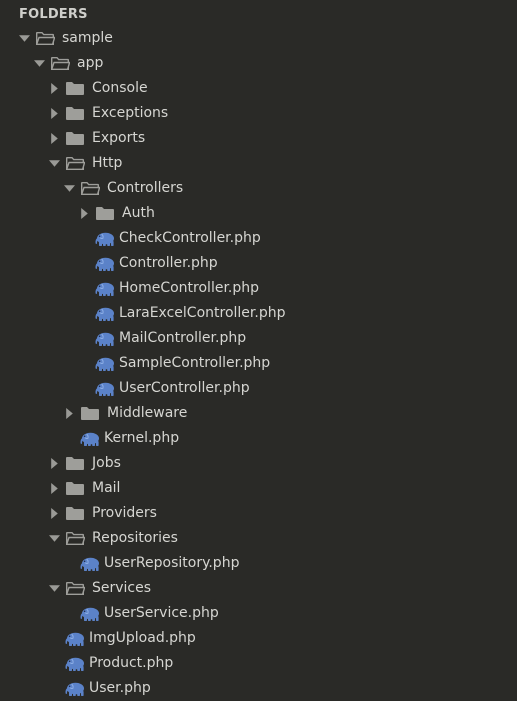 The height and width of the screenshot is (701, 517). What do you see at coordinates (258, 413) in the screenshot?
I see `folder-middleware: Middleware` at bounding box center [258, 413].